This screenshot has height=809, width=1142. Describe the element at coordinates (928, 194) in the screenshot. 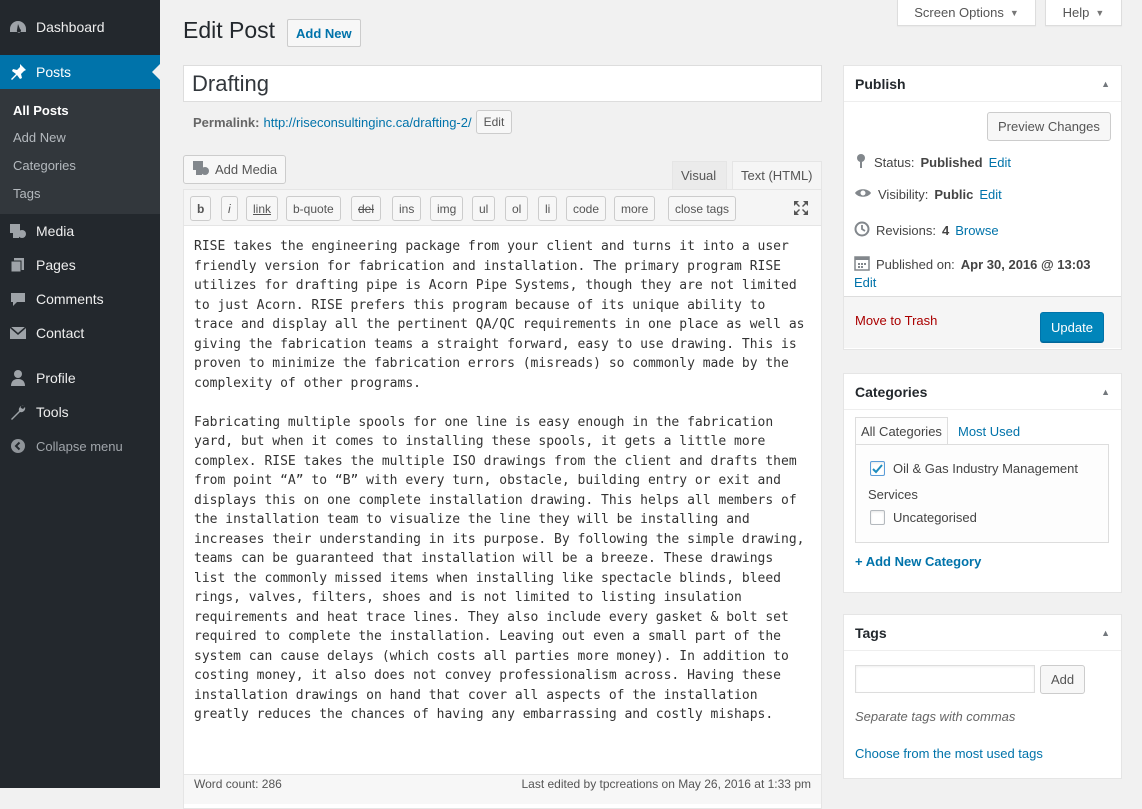

I see `visibility-row: Visibility: Public Edit` at that location.